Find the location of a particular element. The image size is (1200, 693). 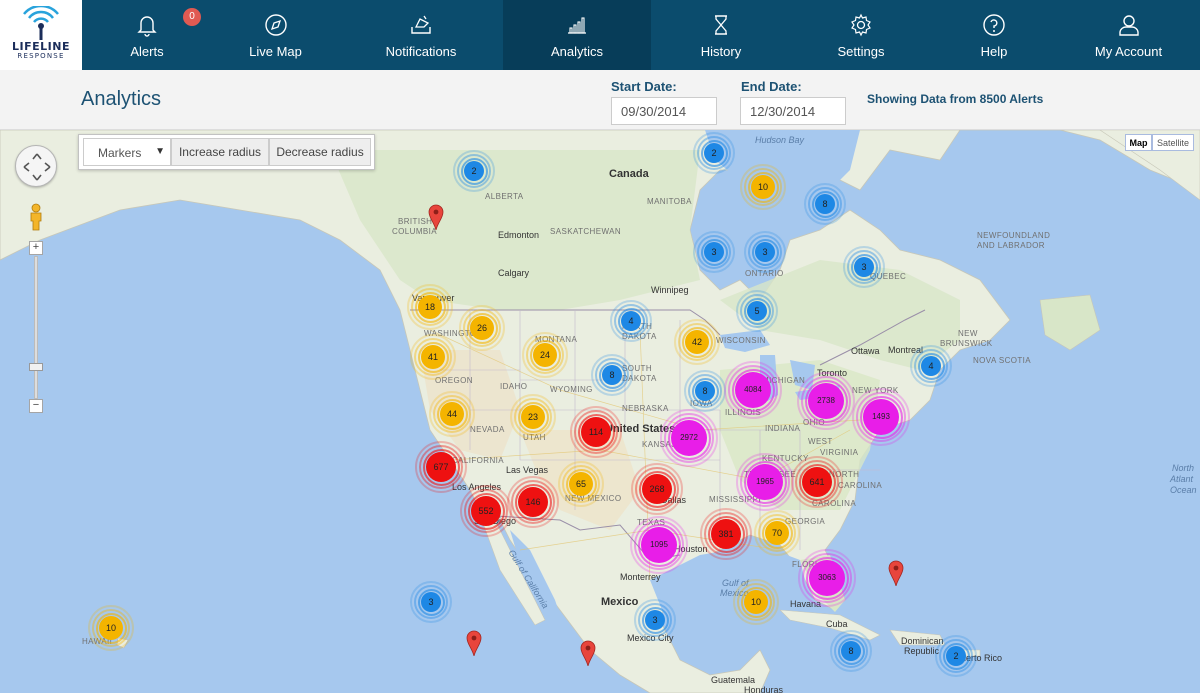

label-hudson-bay: Hudson Bay is located at coordinates (780, 140).